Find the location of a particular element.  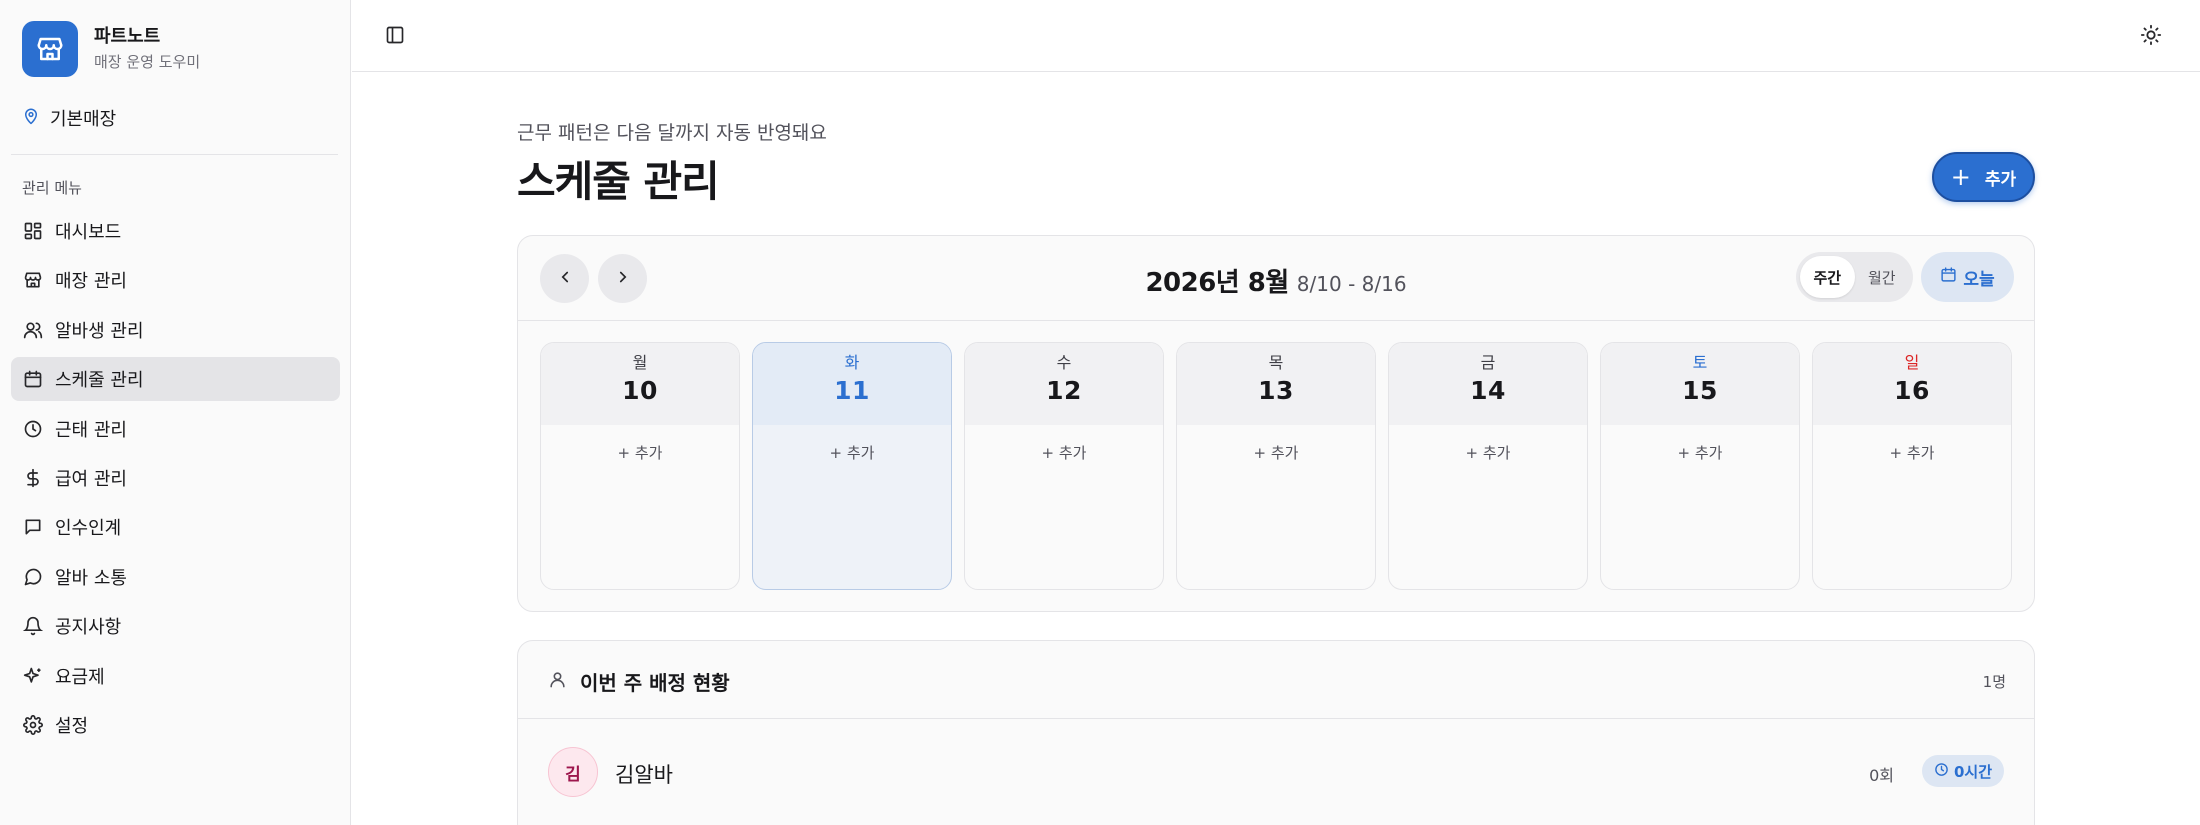

day-column: 수 12 + 추가 is located at coordinates (1064, 466).